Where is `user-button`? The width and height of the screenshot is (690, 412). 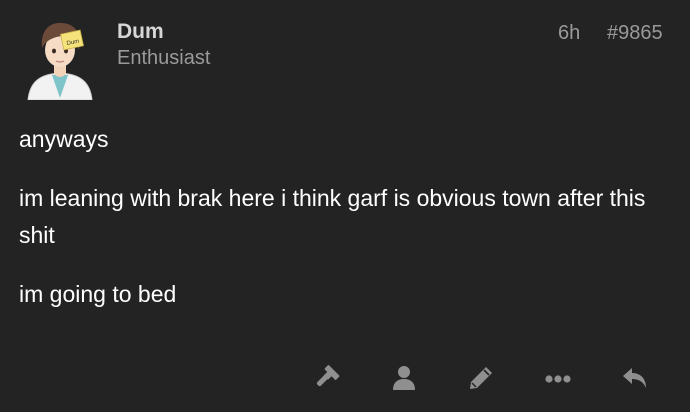
user-button is located at coordinates (404, 378).